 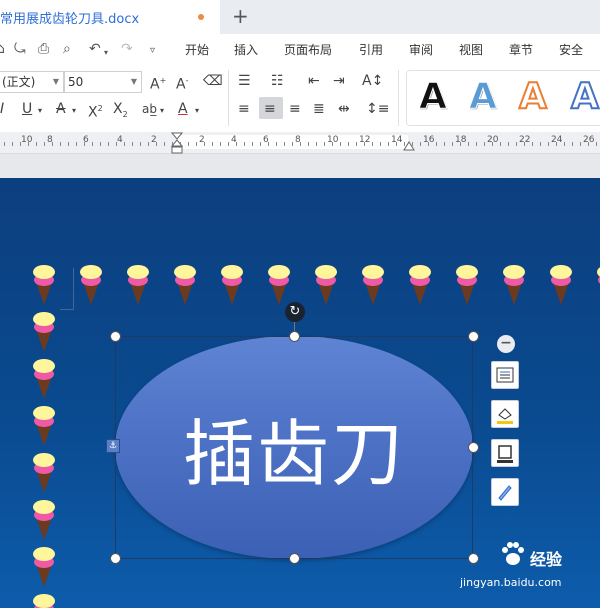 What do you see at coordinates (377, 109) in the screenshot?
I see `line-spacing-icon: ↕≡` at bounding box center [377, 109].